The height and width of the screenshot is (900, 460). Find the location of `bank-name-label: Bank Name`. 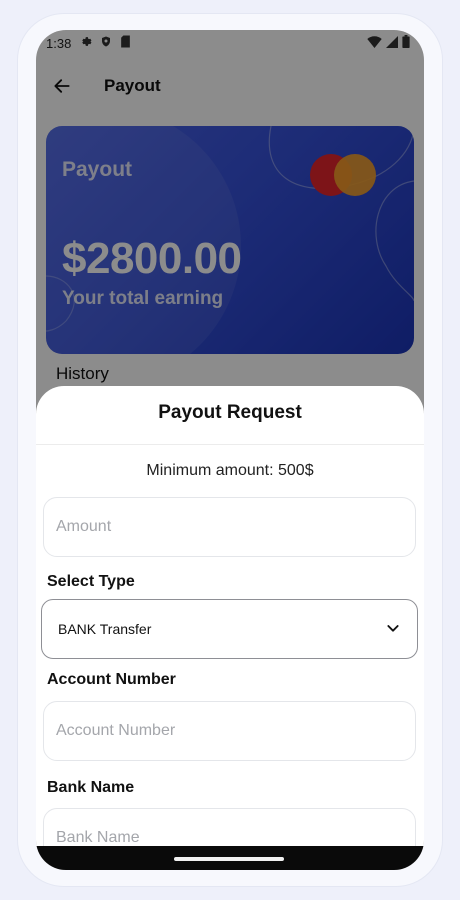

bank-name-label: Bank Name is located at coordinates (91, 787).